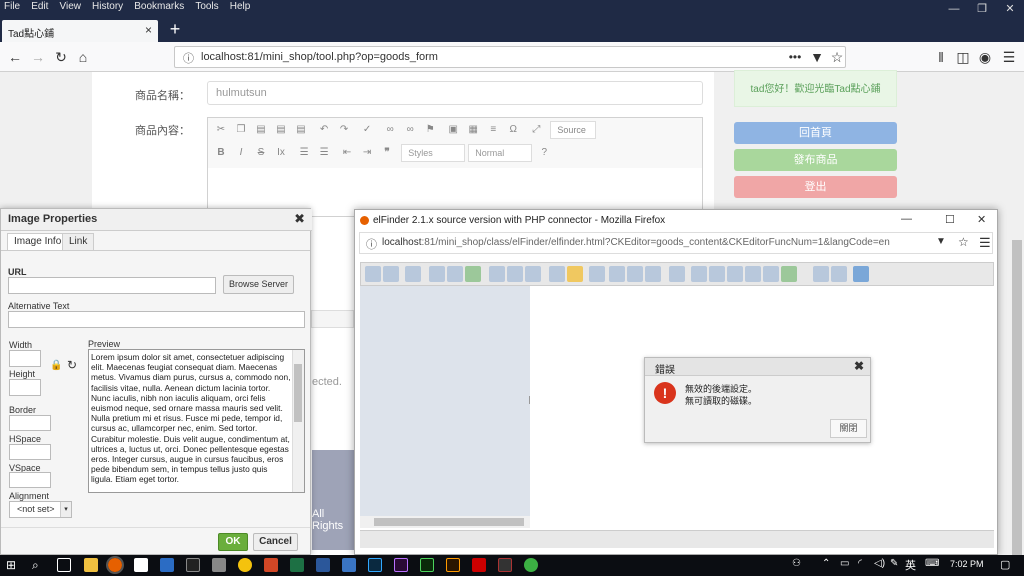 This screenshot has height=576, width=1024. What do you see at coordinates (410, 130) in the screenshot?
I see `unlink-icon: ∞` at bounding box center [410, 130].